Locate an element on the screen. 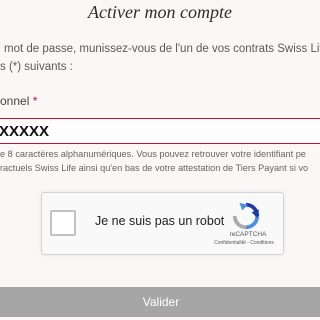 The image size is (320, 320). submit-button: Valider is located at coordinates (160, 302).